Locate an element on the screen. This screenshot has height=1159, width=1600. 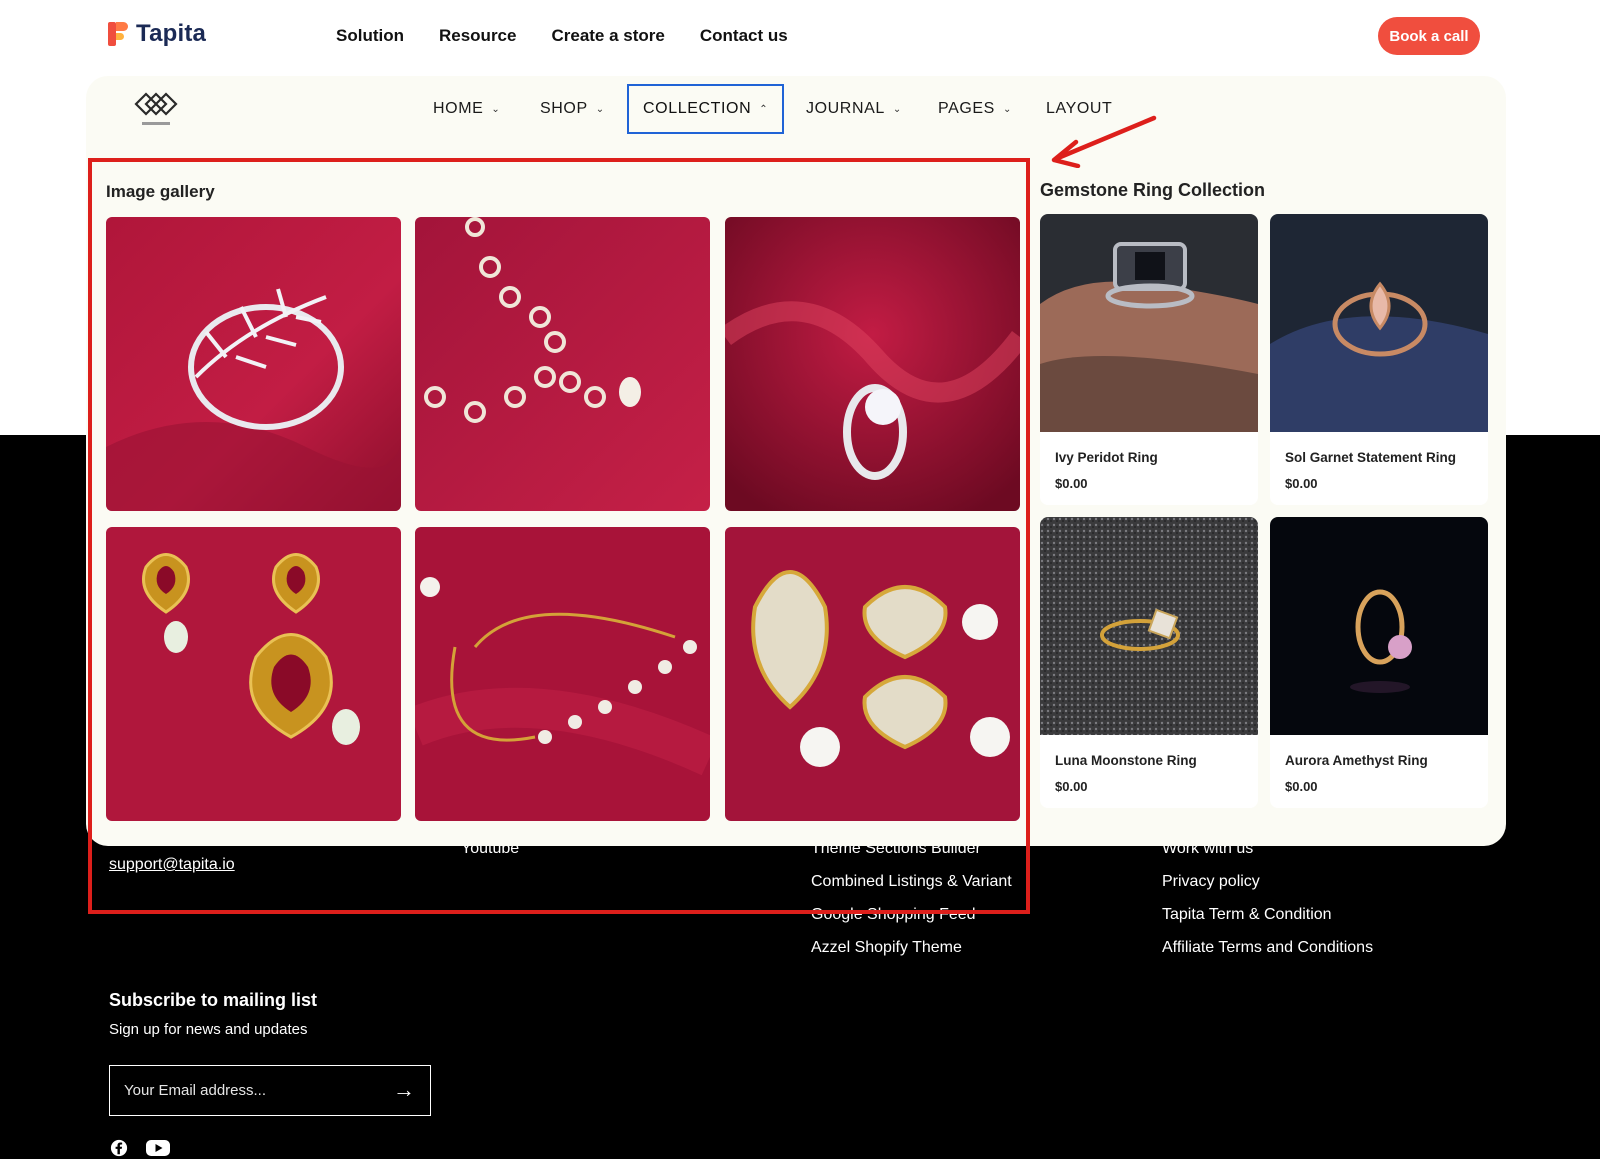
store-nav-collection-label: COLLECTION is located at coordinates (697, 108).